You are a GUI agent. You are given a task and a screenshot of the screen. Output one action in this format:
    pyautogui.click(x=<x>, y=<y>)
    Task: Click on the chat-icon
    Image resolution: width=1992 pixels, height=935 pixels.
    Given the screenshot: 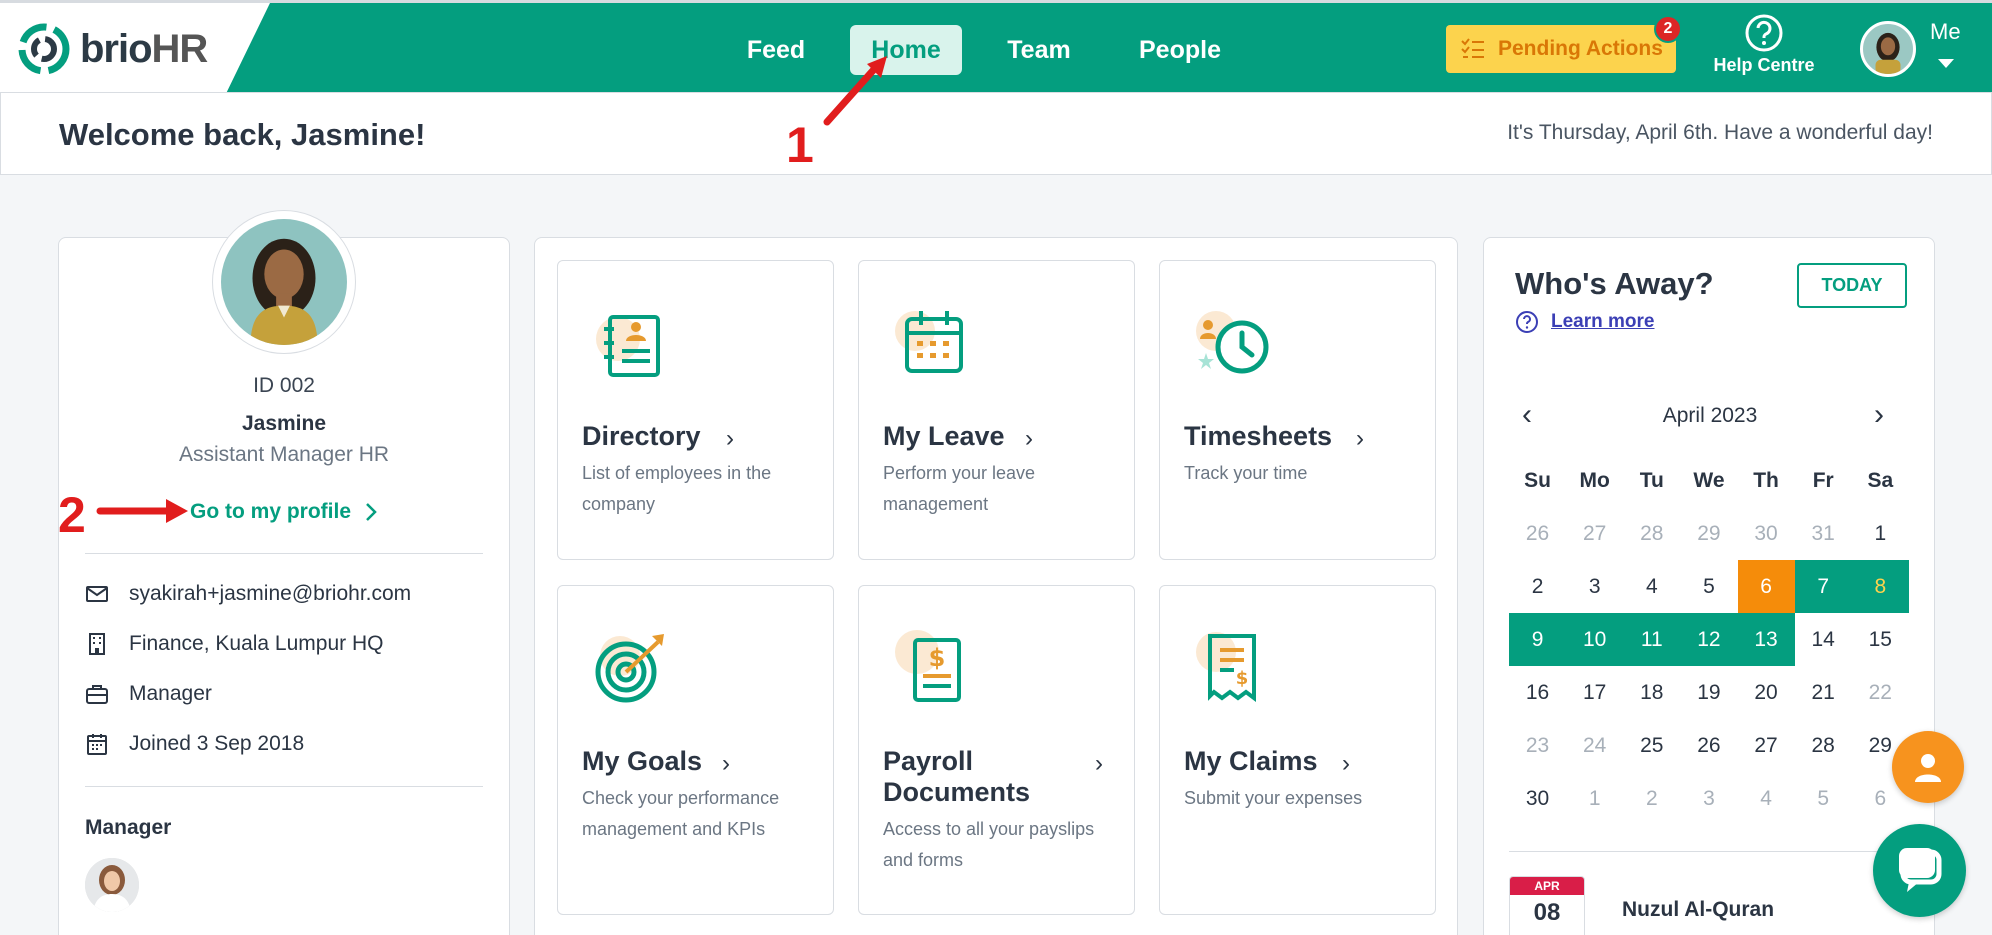 What is the action you would take?
    pyautogui.click(x=1919, y=869)
    